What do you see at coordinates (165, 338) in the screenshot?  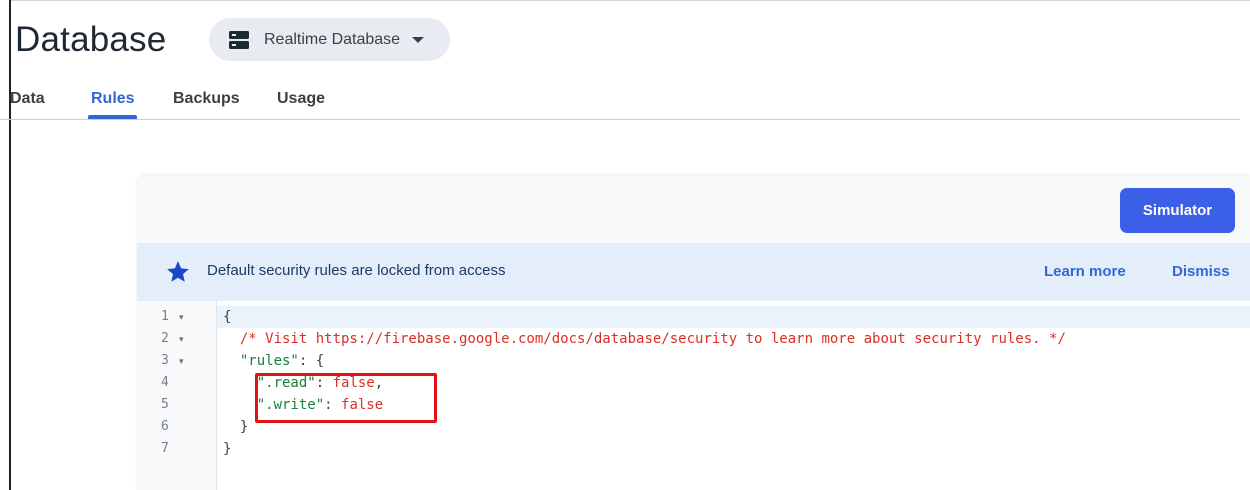 I see `line-number: 2` at bounding box center [165, 338].